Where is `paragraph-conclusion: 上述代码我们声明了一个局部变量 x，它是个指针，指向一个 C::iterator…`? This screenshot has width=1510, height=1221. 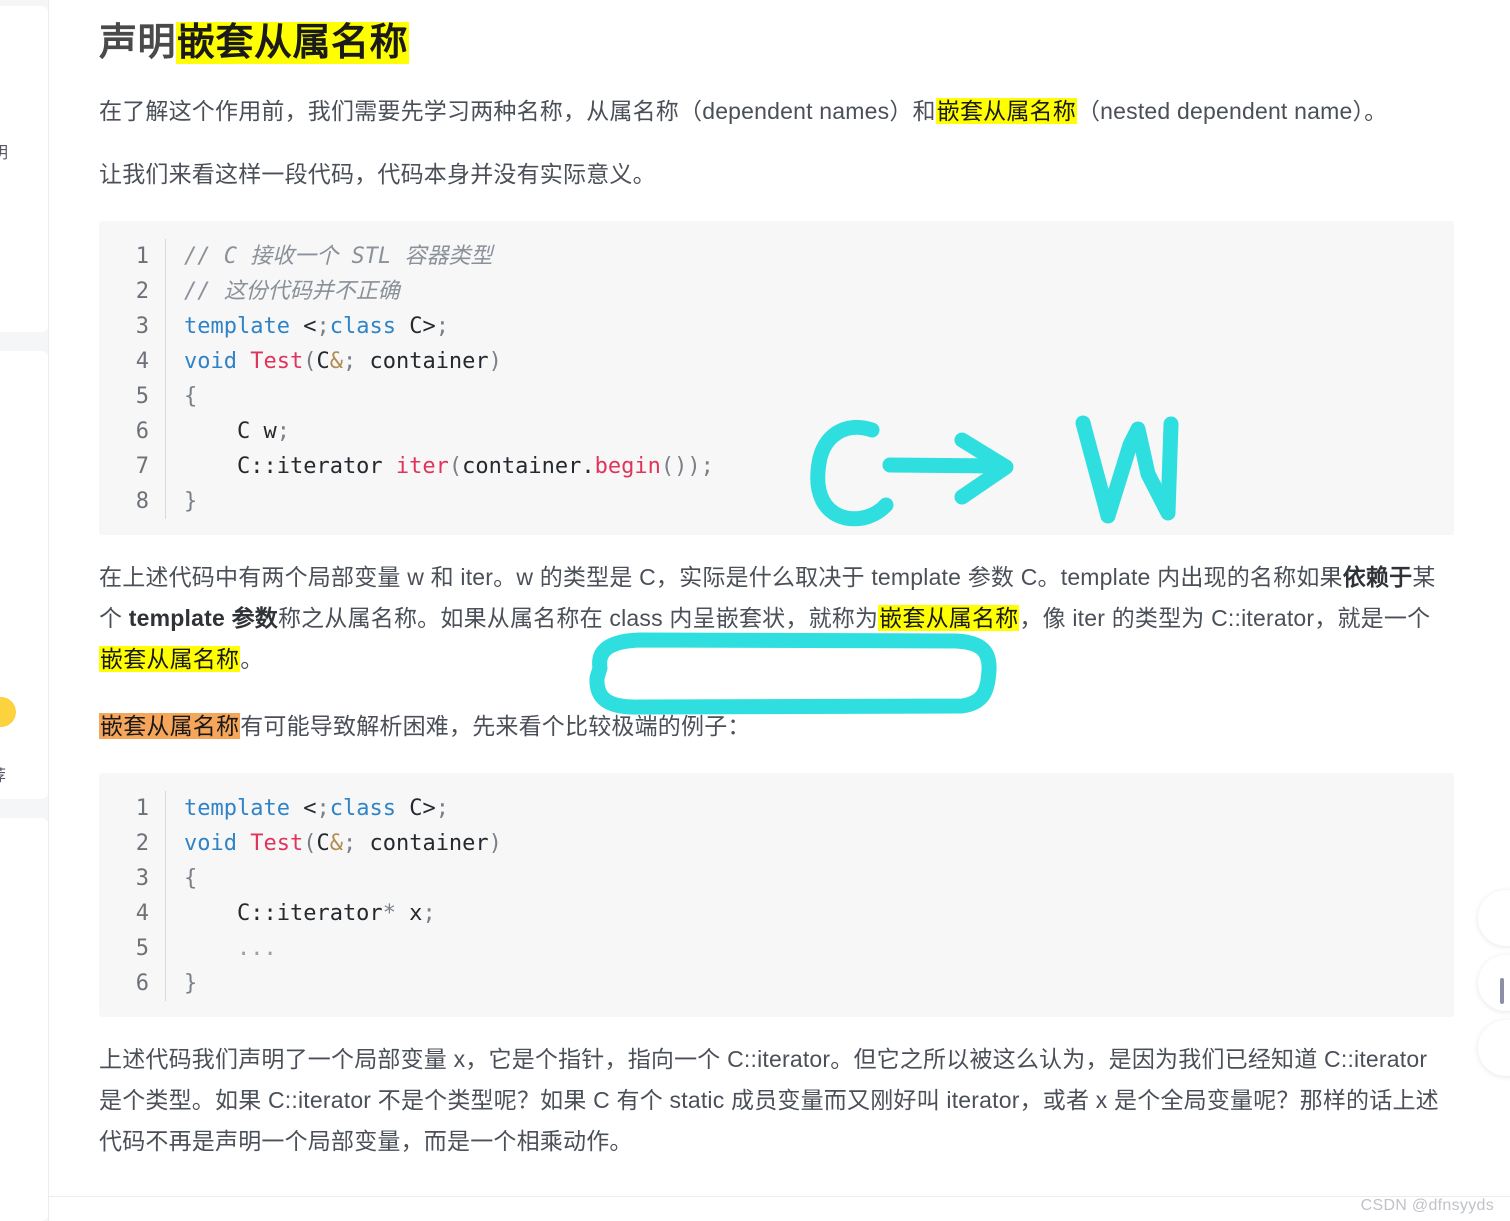
paragraph-conclusion: 上述代码我们声明了一个局部变量 x，它是个指针，指向一个 C::iterator… is located at coordinates (769, 1100).